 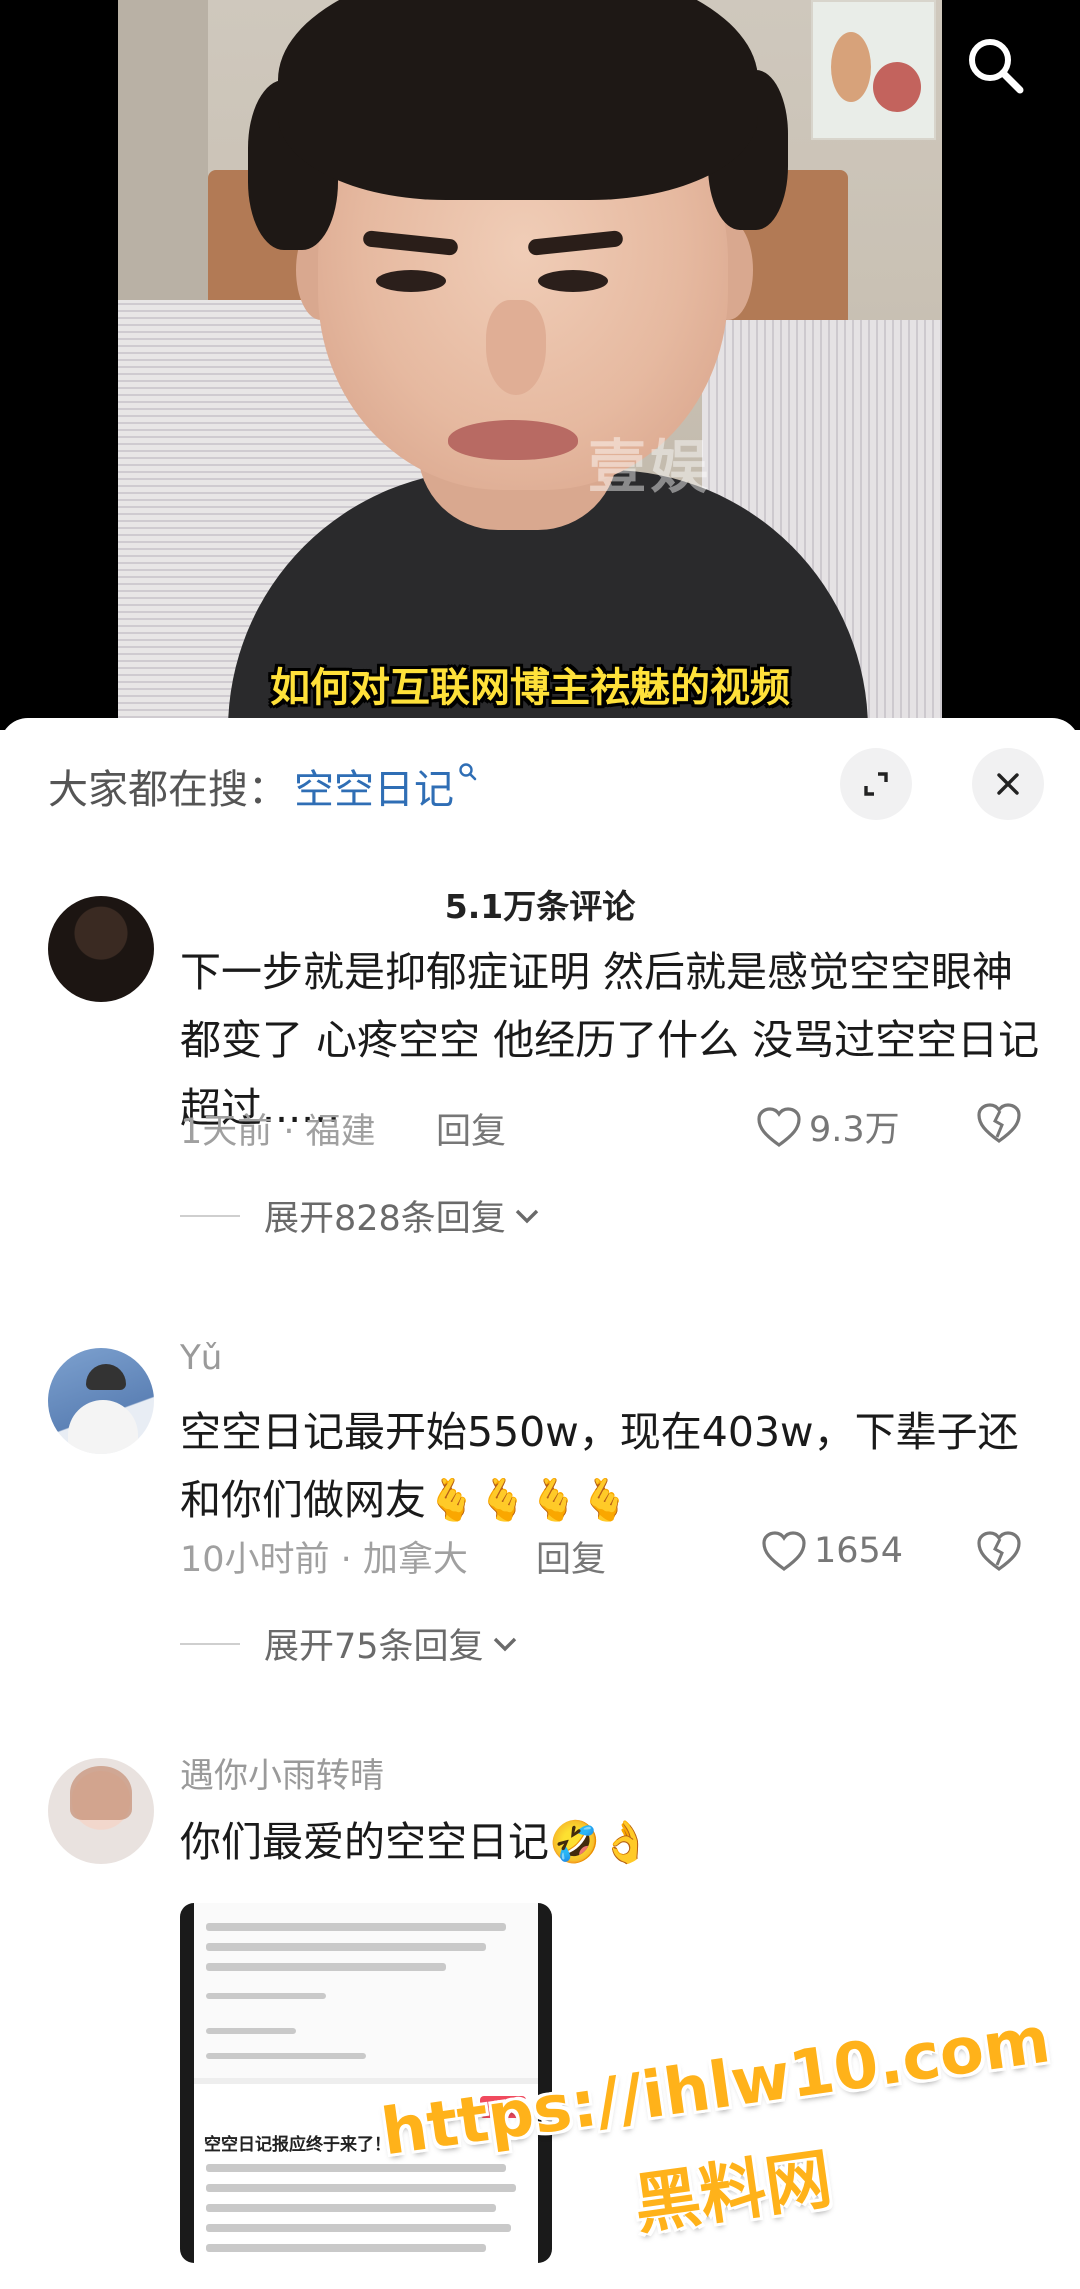 What do you see at coordinates (297, 2145) in the screenshot?
I see `comment-image-title: 空空日记报应终于来了！` at bounding box center [297, 2145].